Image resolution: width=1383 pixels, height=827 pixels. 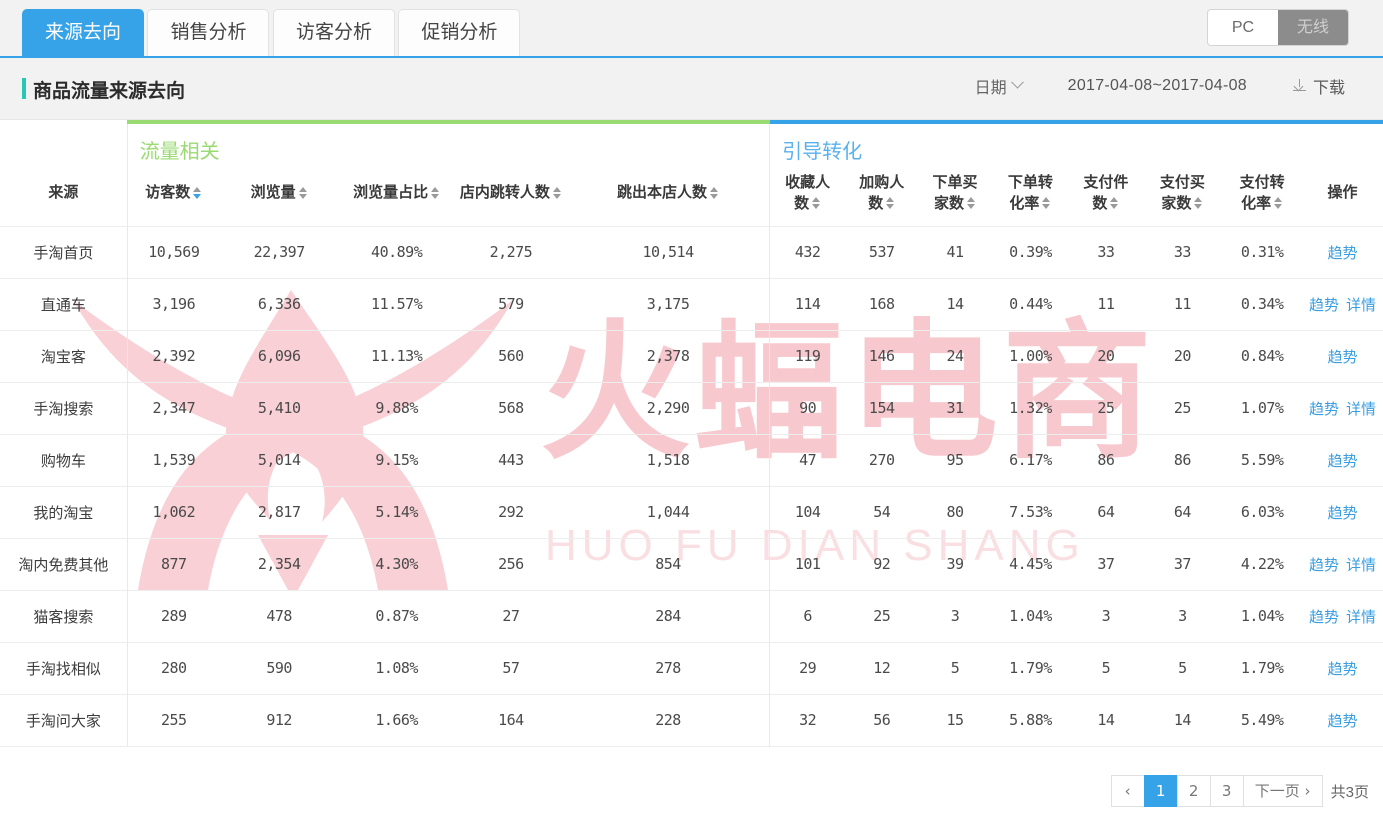 What do you see at coordinates (510, 407) in the screenshot?
I see `cell-instore-jump: 568` at bounding box center [510, 407].